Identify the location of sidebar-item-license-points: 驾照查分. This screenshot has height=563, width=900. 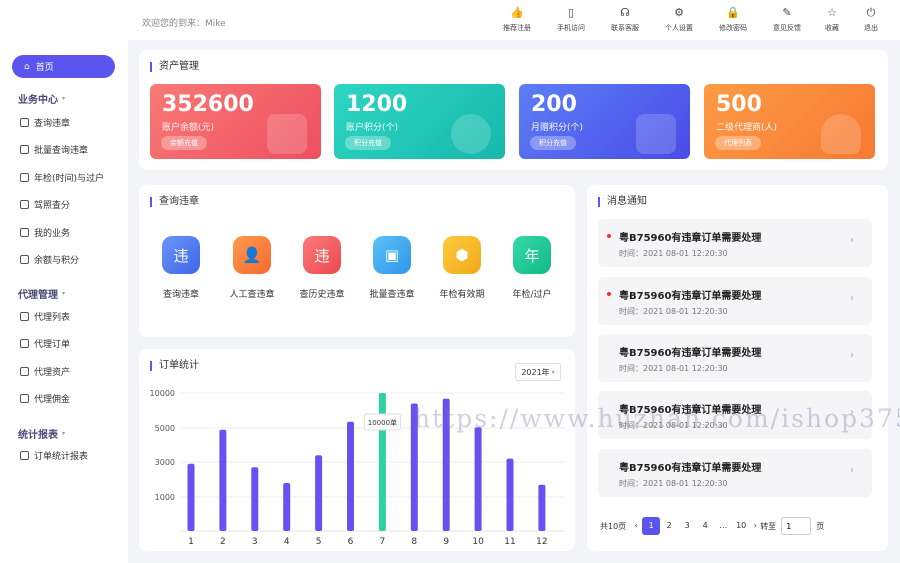
(45, 204).